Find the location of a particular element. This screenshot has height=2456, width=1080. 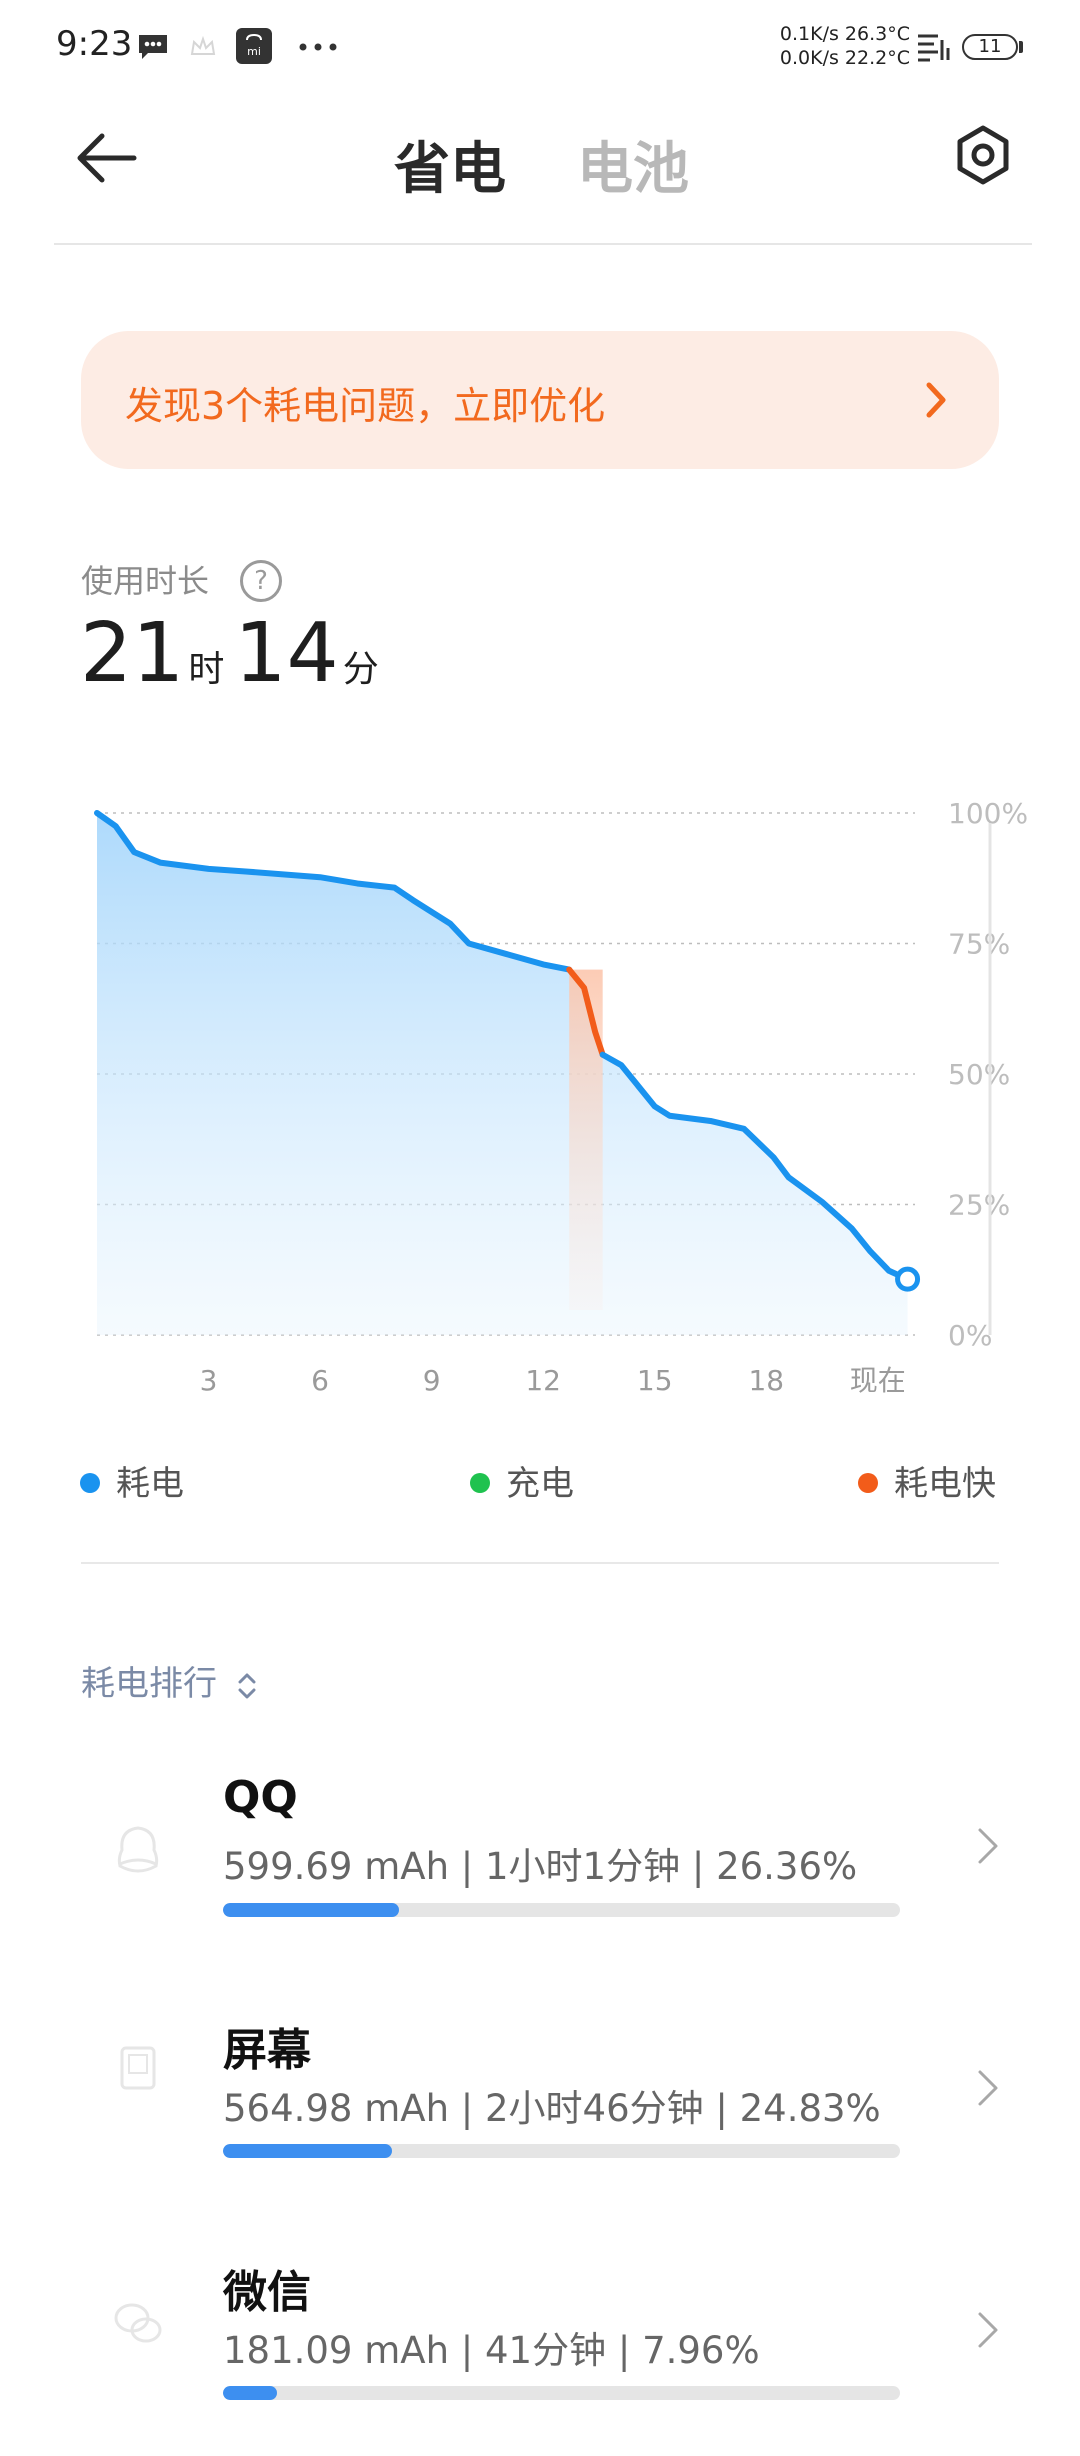

alert-text: 发现3个耗电问题，立即优化 is located at coordinates (365, 406).